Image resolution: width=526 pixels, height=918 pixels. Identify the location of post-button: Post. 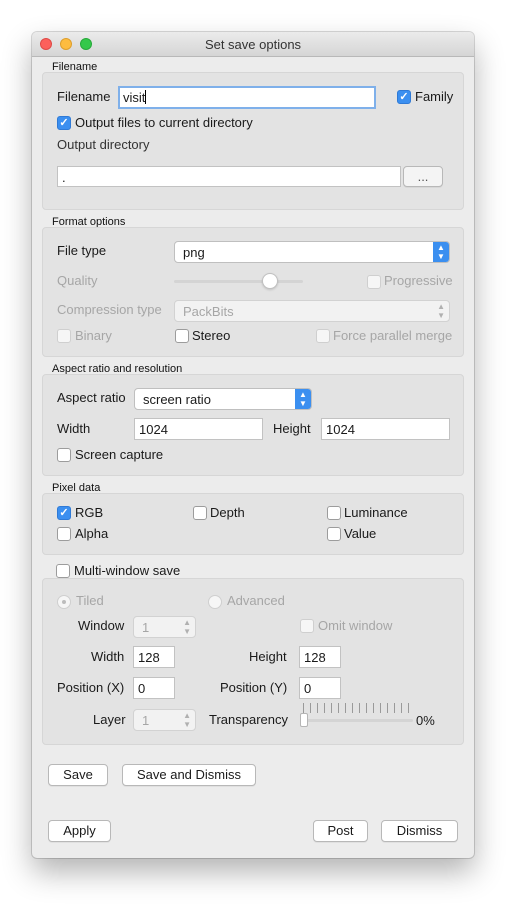
(340, 831).